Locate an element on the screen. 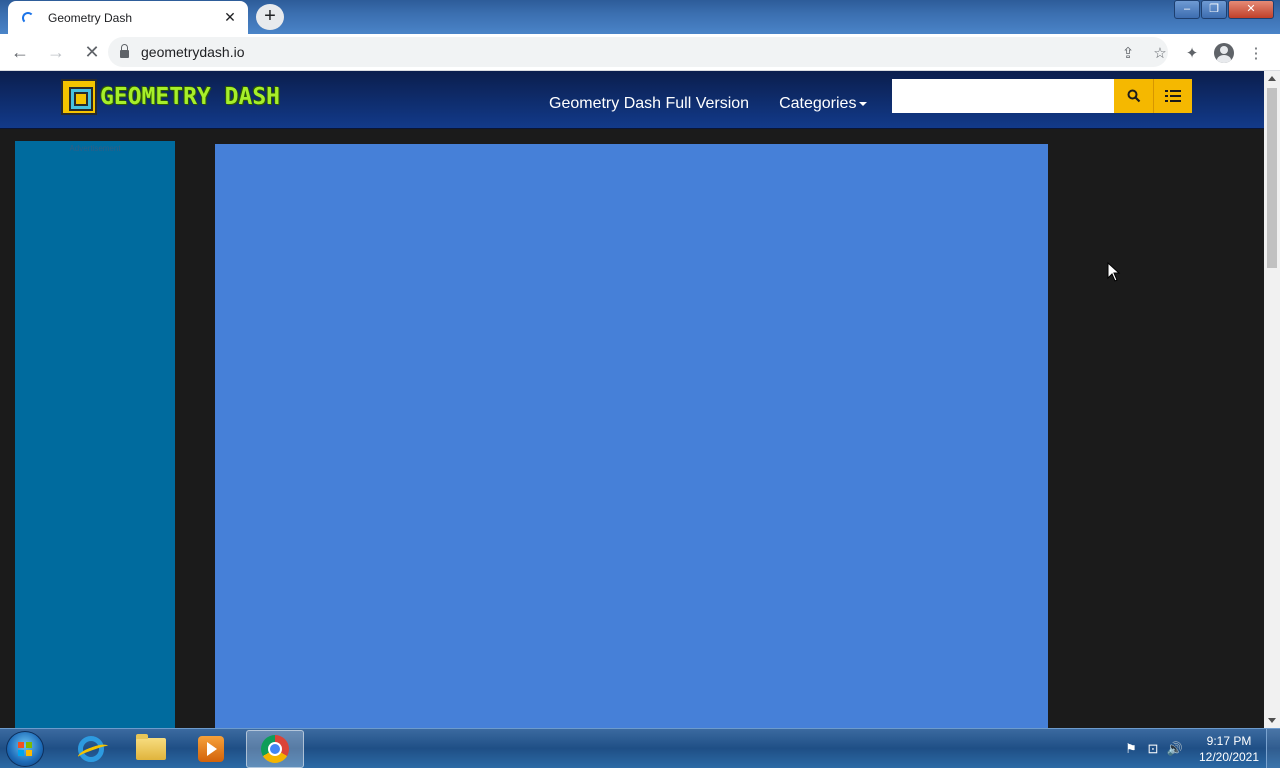 This screenshot has height=768, width=1280. page-scrollbar is located at coordinates (1272, 399).